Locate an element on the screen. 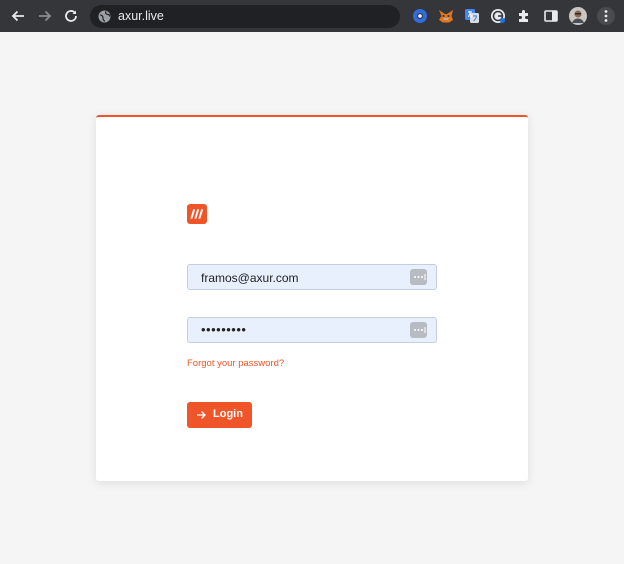 The width and height of the screenshot is (624, 564). metamask-fox-icon is located at coordinates (446, 16).